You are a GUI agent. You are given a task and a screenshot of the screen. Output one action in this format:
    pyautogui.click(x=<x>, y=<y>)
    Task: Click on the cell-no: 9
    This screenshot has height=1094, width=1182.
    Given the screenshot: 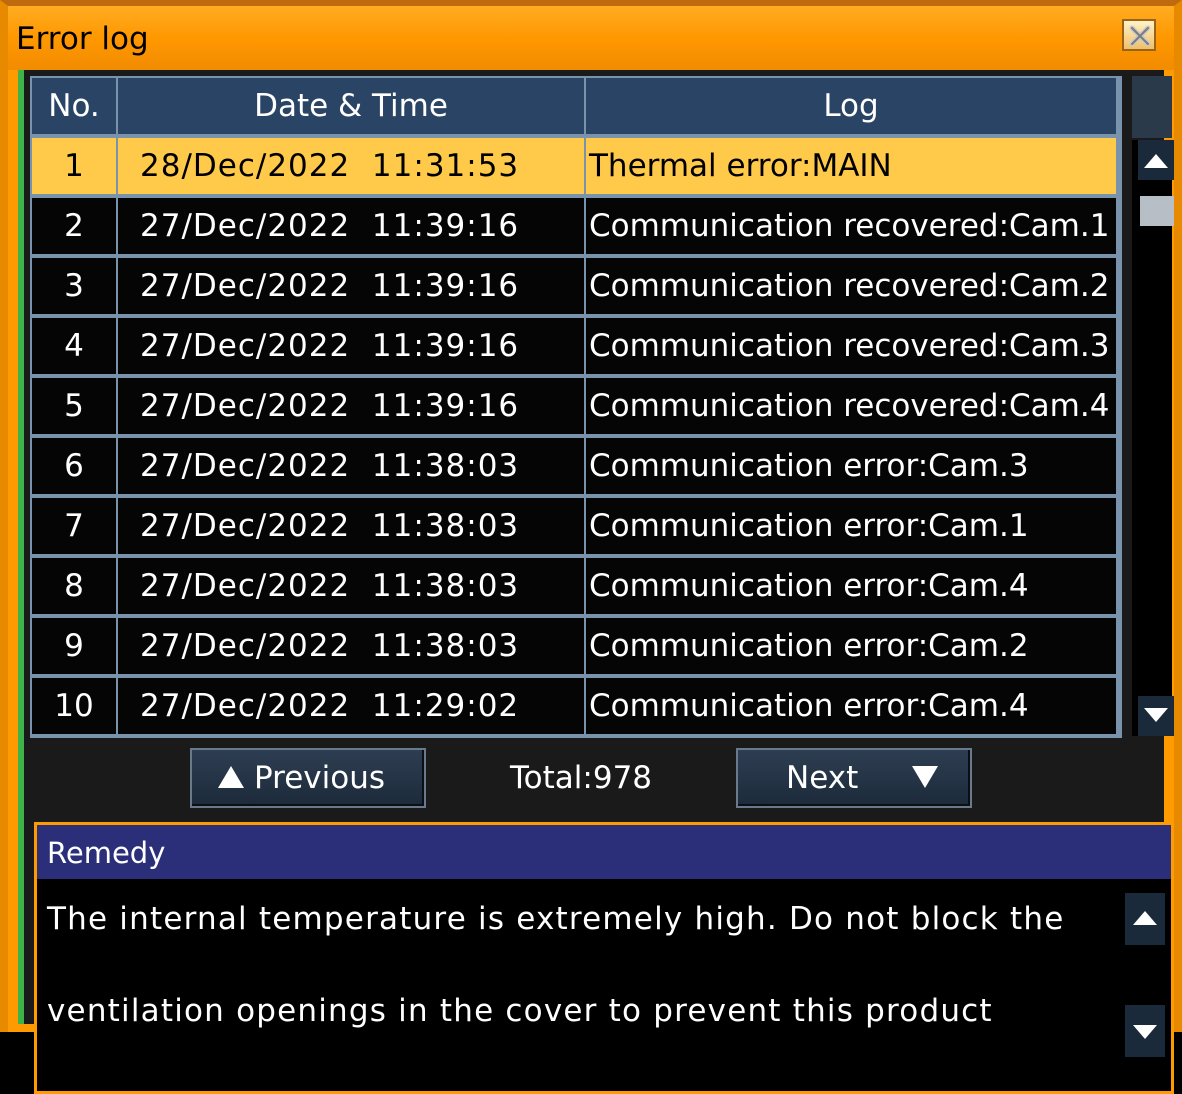 What is the action you would take?
    pyautogui.click(x=74, y=646)
    